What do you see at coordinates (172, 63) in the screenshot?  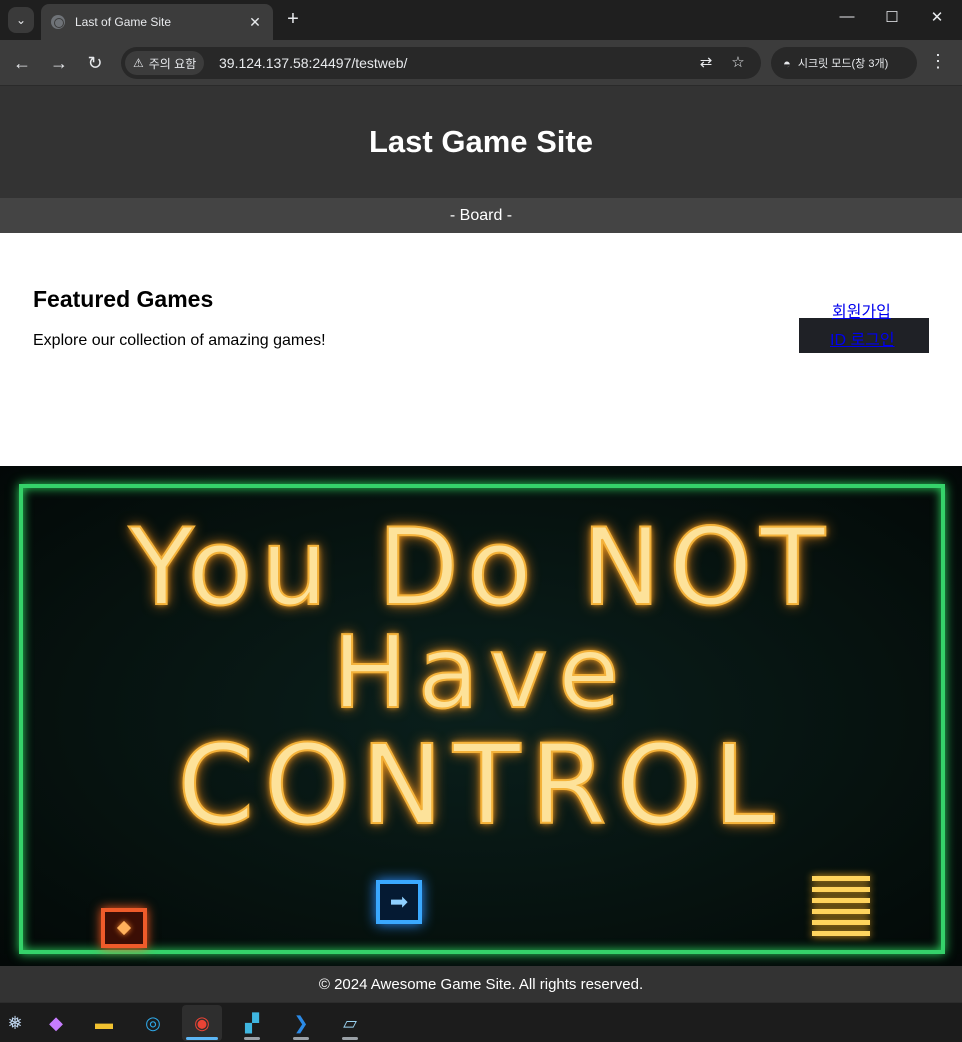 I see `security-label: 주의 요함` at bounding box center [172, 63].